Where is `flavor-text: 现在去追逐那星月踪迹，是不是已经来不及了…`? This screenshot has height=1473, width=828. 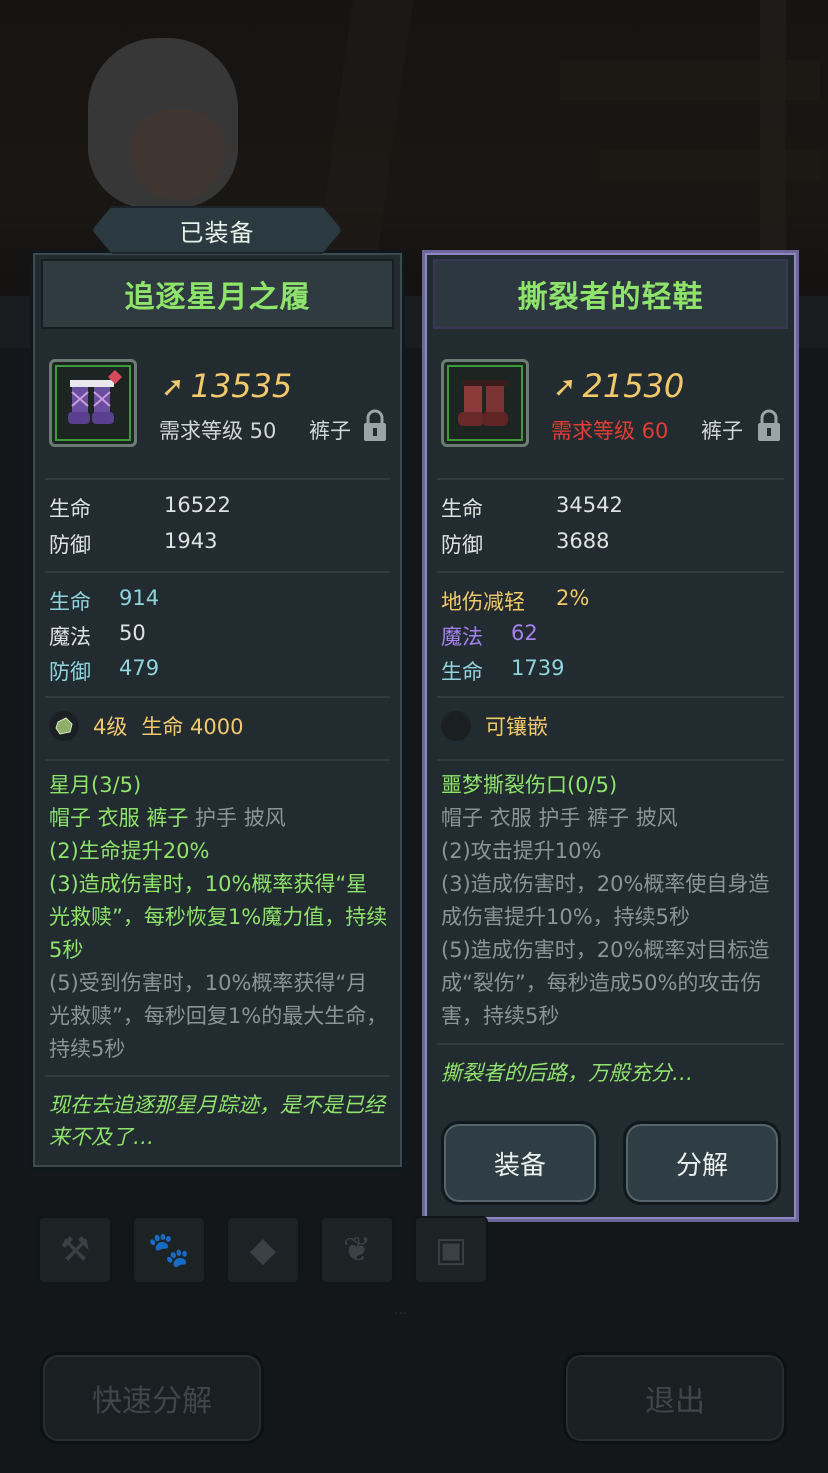
flavor-text: 现在去追逐那星月踪迹，是不是已经来不及了… is located at coordinates (217, 1121).